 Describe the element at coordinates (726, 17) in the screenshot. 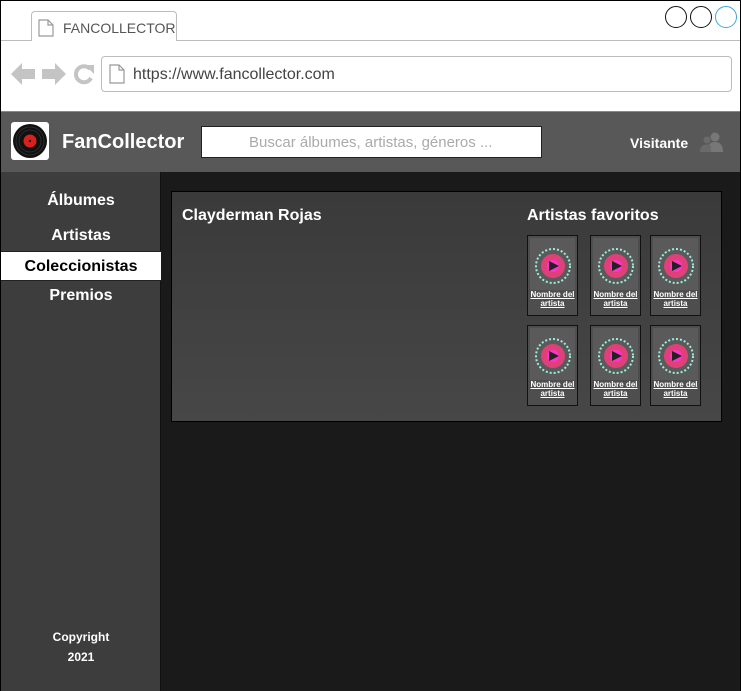

I see `window-close-button` at that location.